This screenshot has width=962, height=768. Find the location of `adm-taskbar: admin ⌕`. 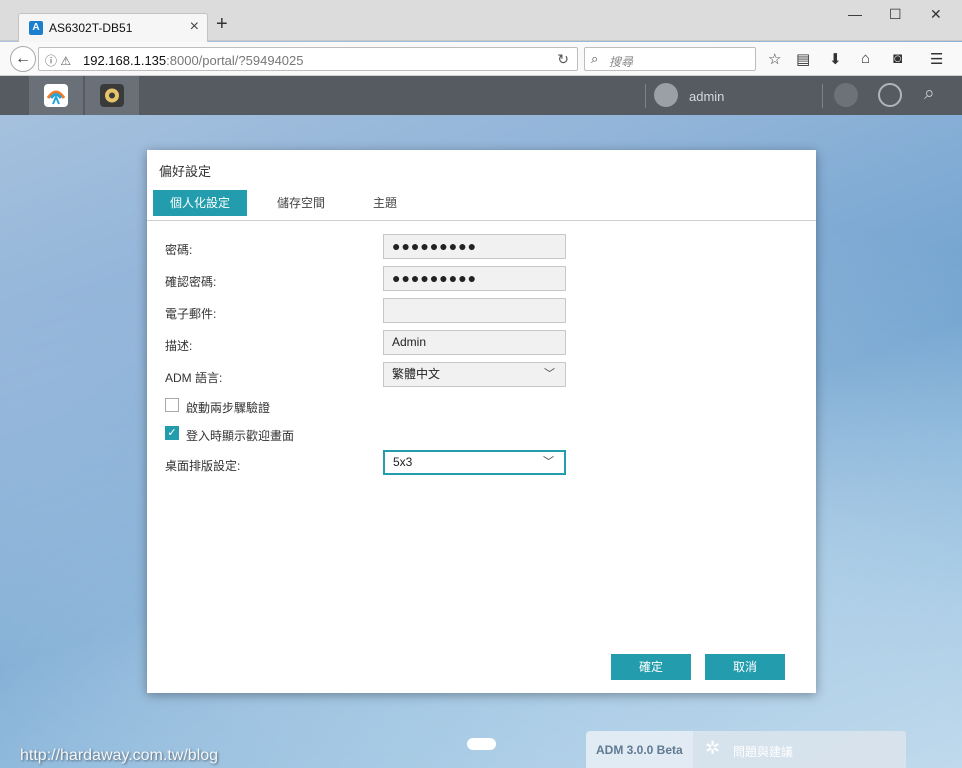

adm-taskbar: admin ⌕ is located at coordinates (481, 95).